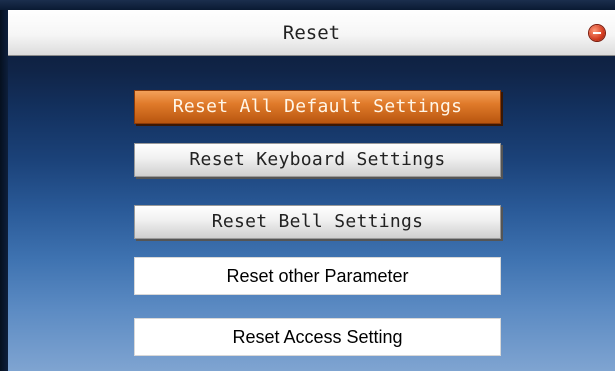  I want to click on title-bar: Reset, so click(311, 33).